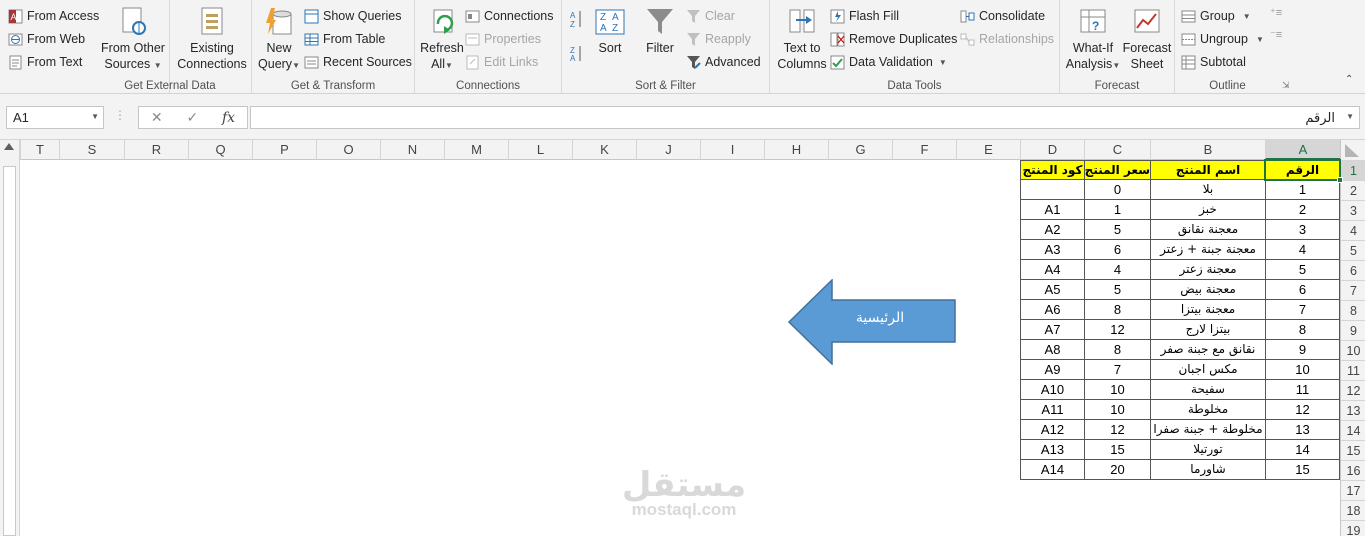 This screenshot has width=1365, height=541. What do you see at coordinates (1207, 230) in the screenshot?
I see `table-cell: معجنة نقانق` at bounding box center [1207, 230].